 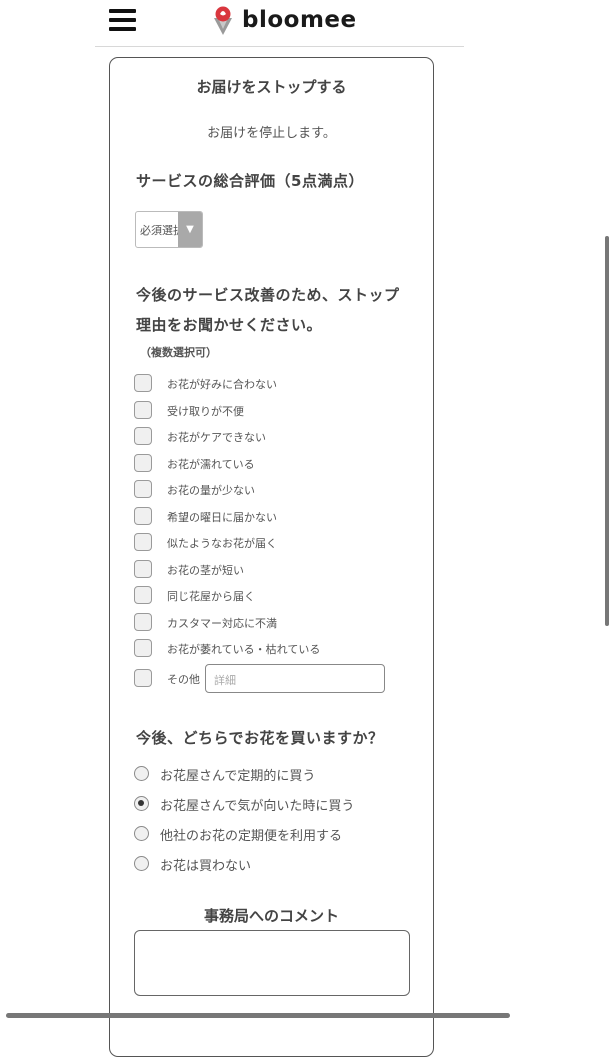 What do you see at coordinates (257, 806) in the screenshot?
I see `purchase-option-label: お花屋さんで気が向いた時に買う` at bounding box center [257, 806].